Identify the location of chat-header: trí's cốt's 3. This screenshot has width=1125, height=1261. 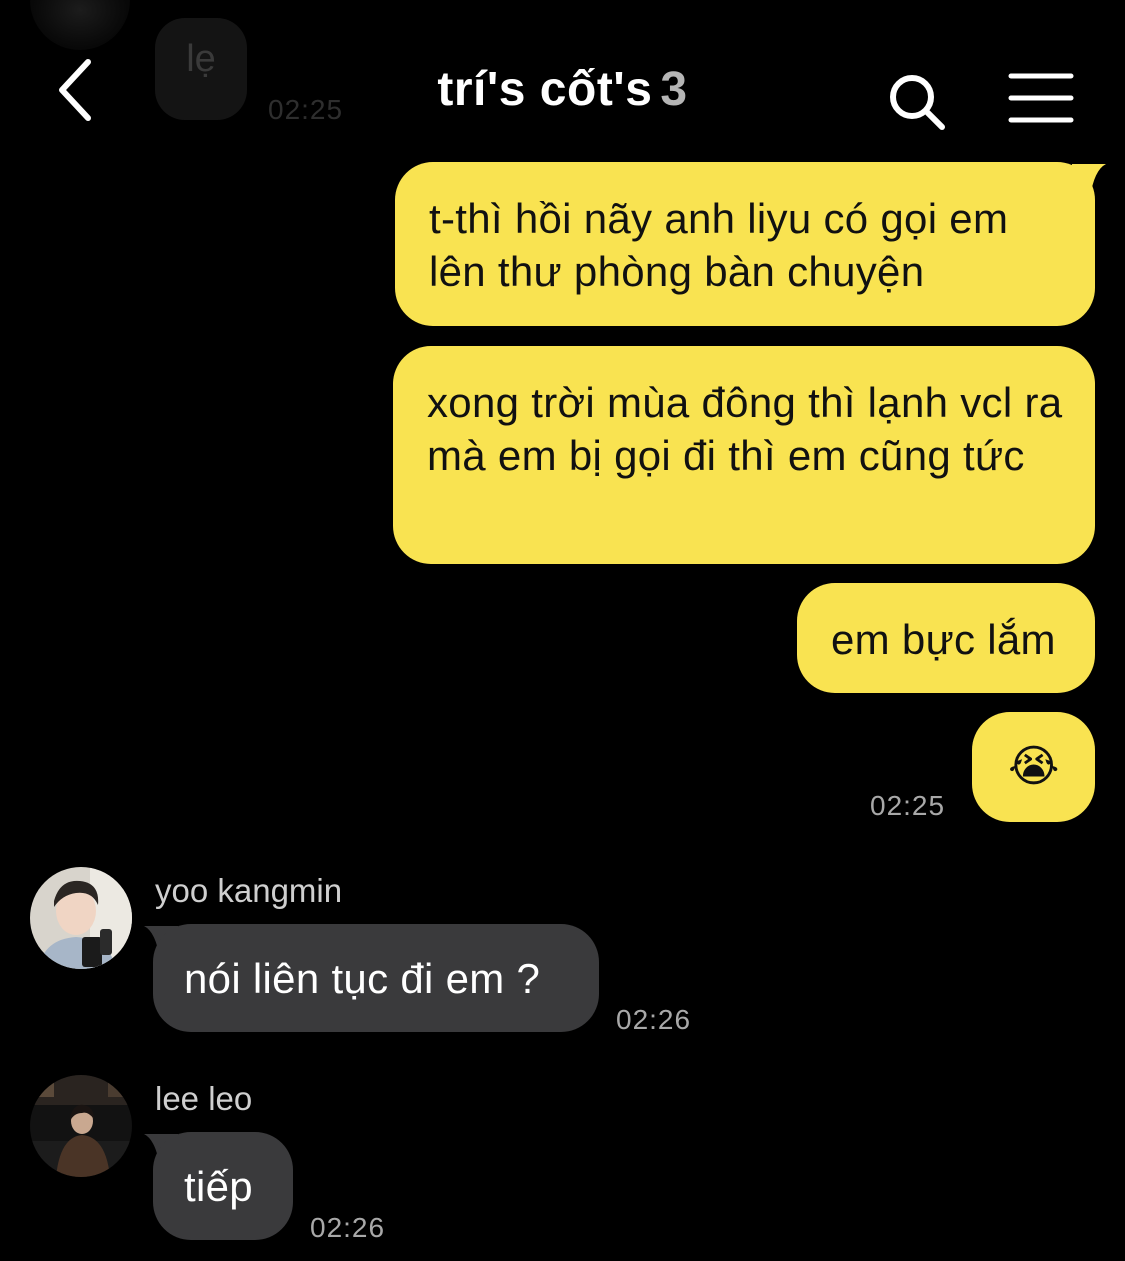
(562, 90).